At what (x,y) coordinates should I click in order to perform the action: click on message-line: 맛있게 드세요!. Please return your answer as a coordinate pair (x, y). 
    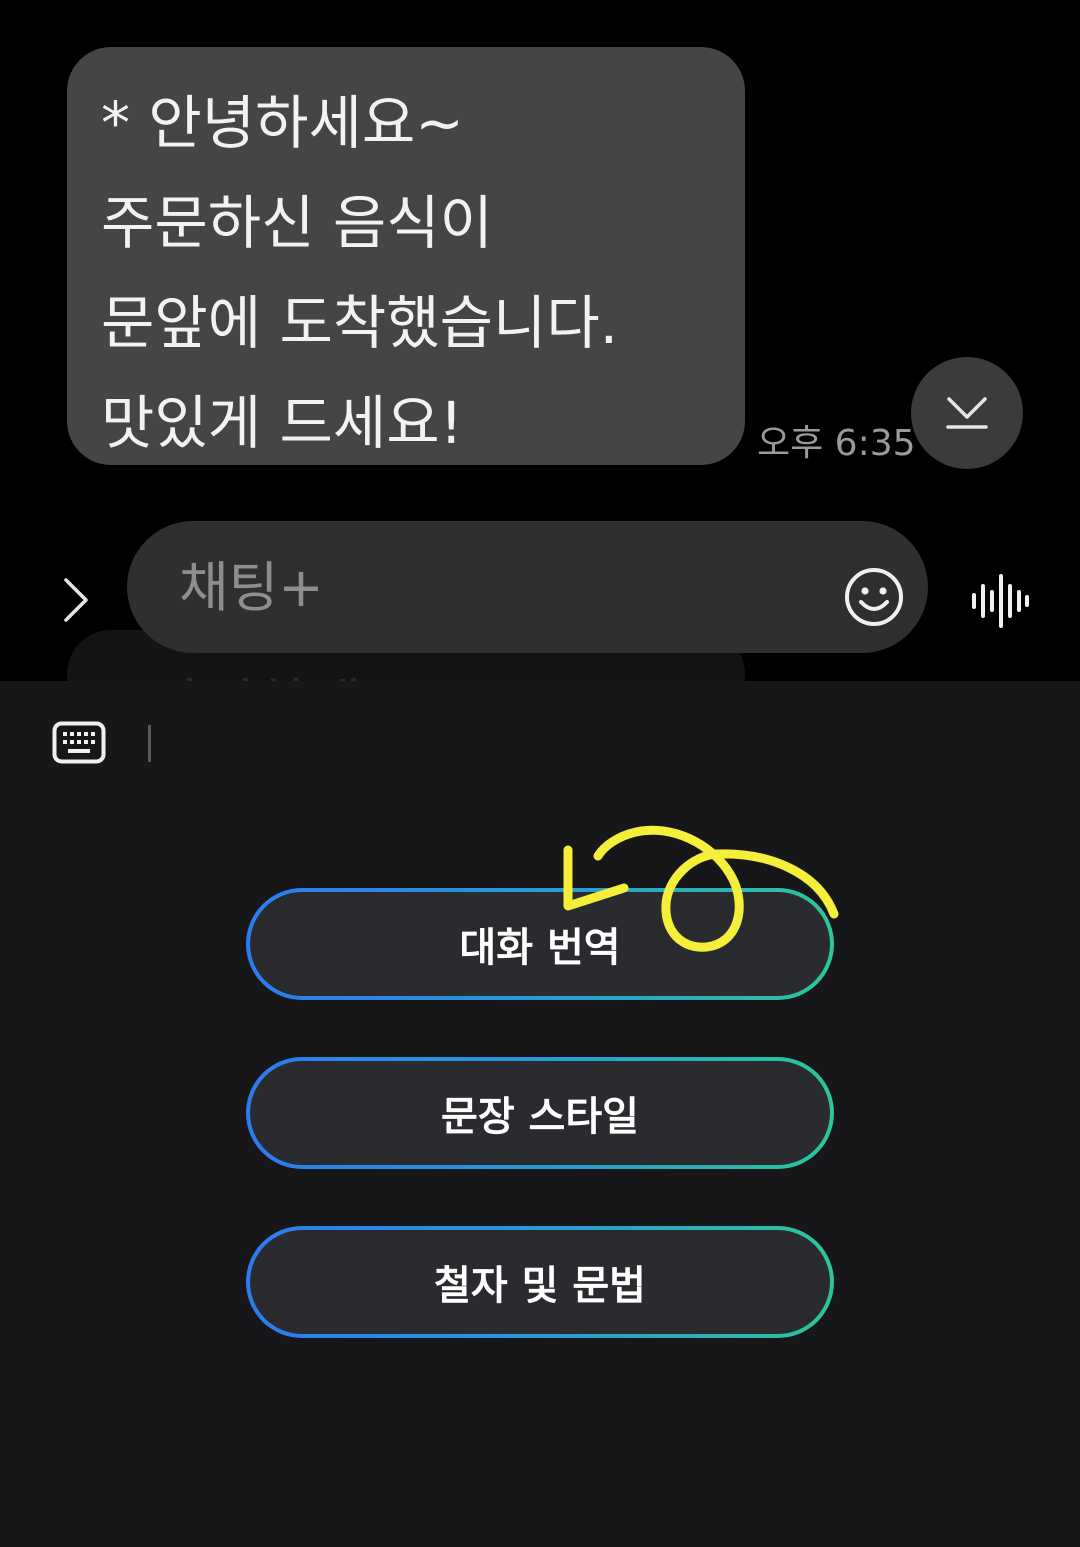
    Looking at the image, I should click on (282, 423).